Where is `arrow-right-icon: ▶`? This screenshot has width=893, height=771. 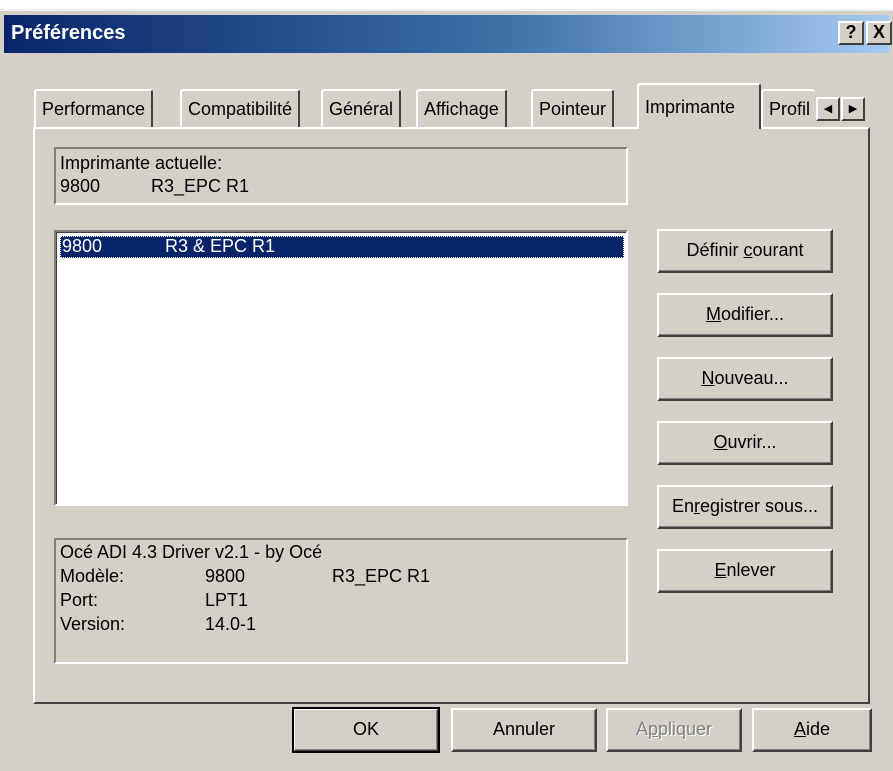 arrow-right-icon: ▶ is located at coordinates (853, 109).